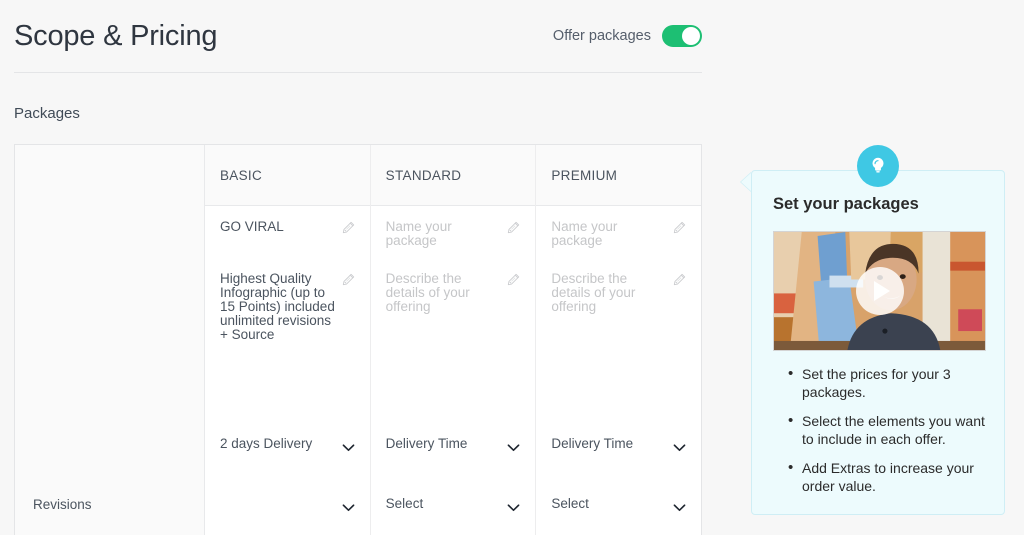 This screenshot has height=535, width=1024. Describe the element at coordinates (287, 175) in the screenshot. I see `package-header-basic: BASIC` at that location.